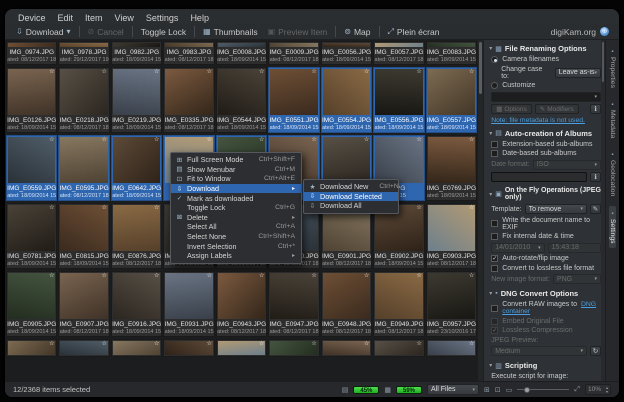  I want to click on thumbnail-cell: ☆ IMG_E0907.JPG ated: 08/12/2017 18, so click(84, 304).